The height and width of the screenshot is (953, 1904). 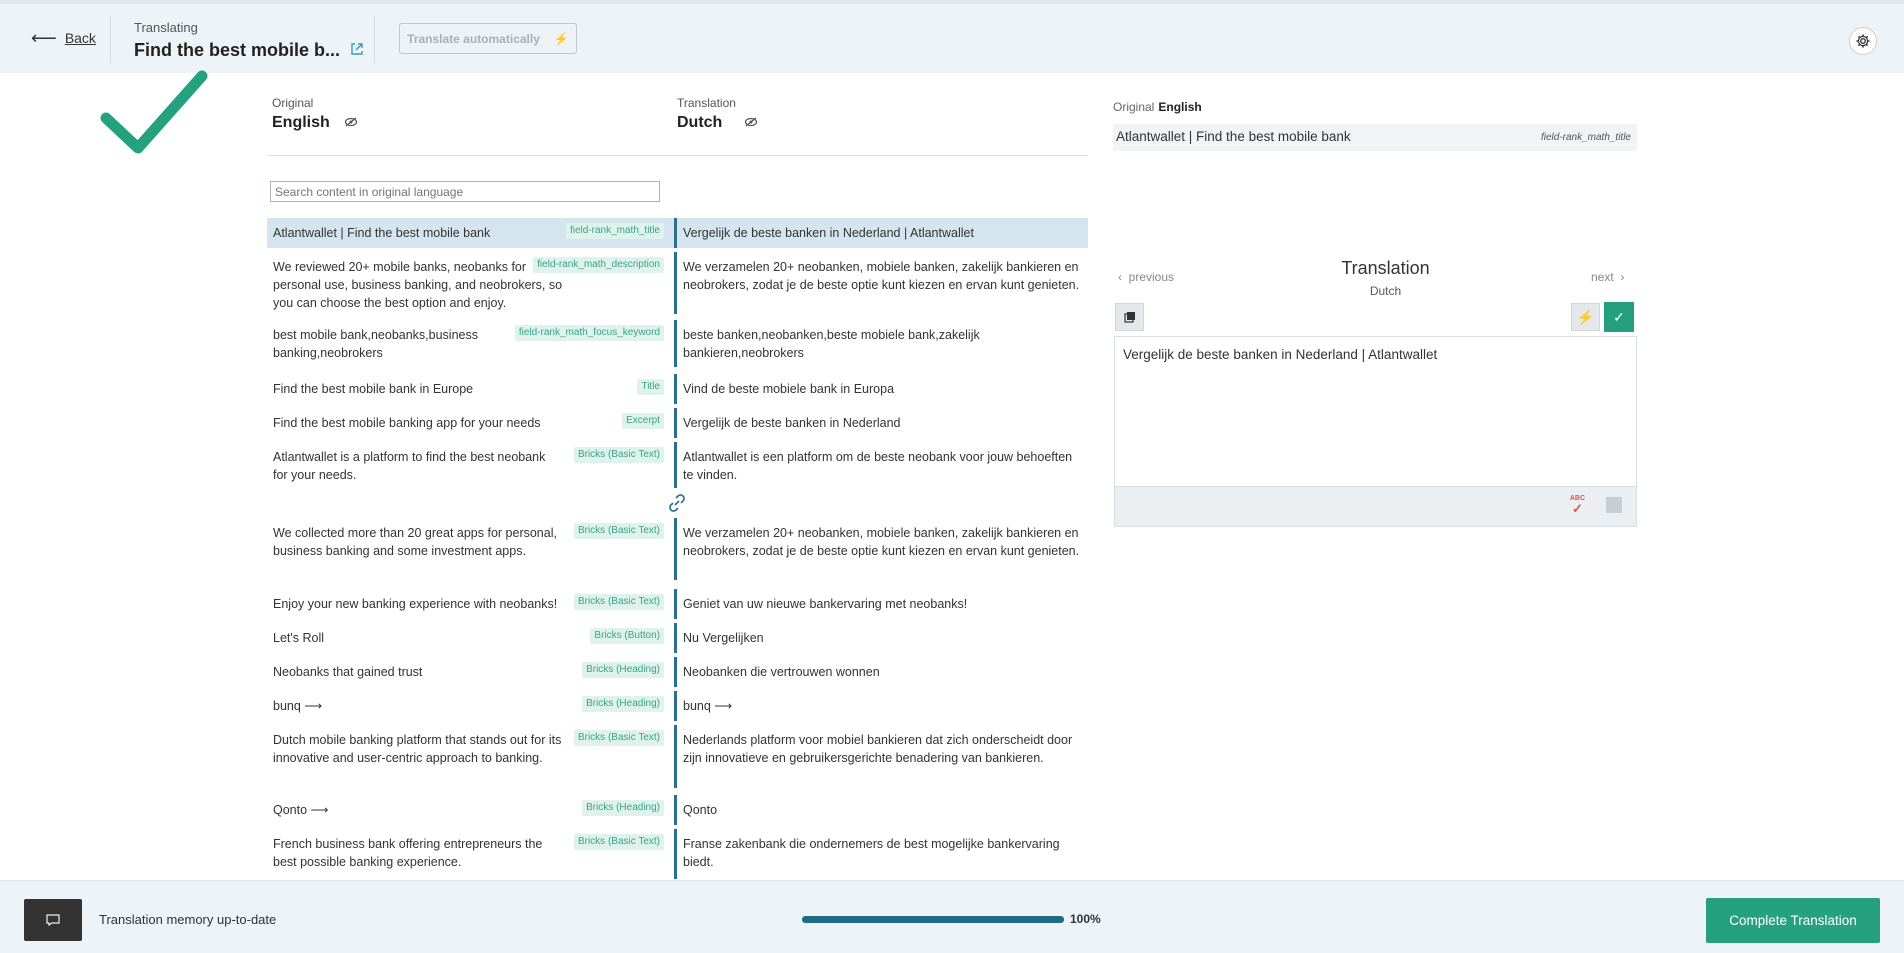 I want to click on segment-translation: bunq ⟶, so click(x=708, y=706).